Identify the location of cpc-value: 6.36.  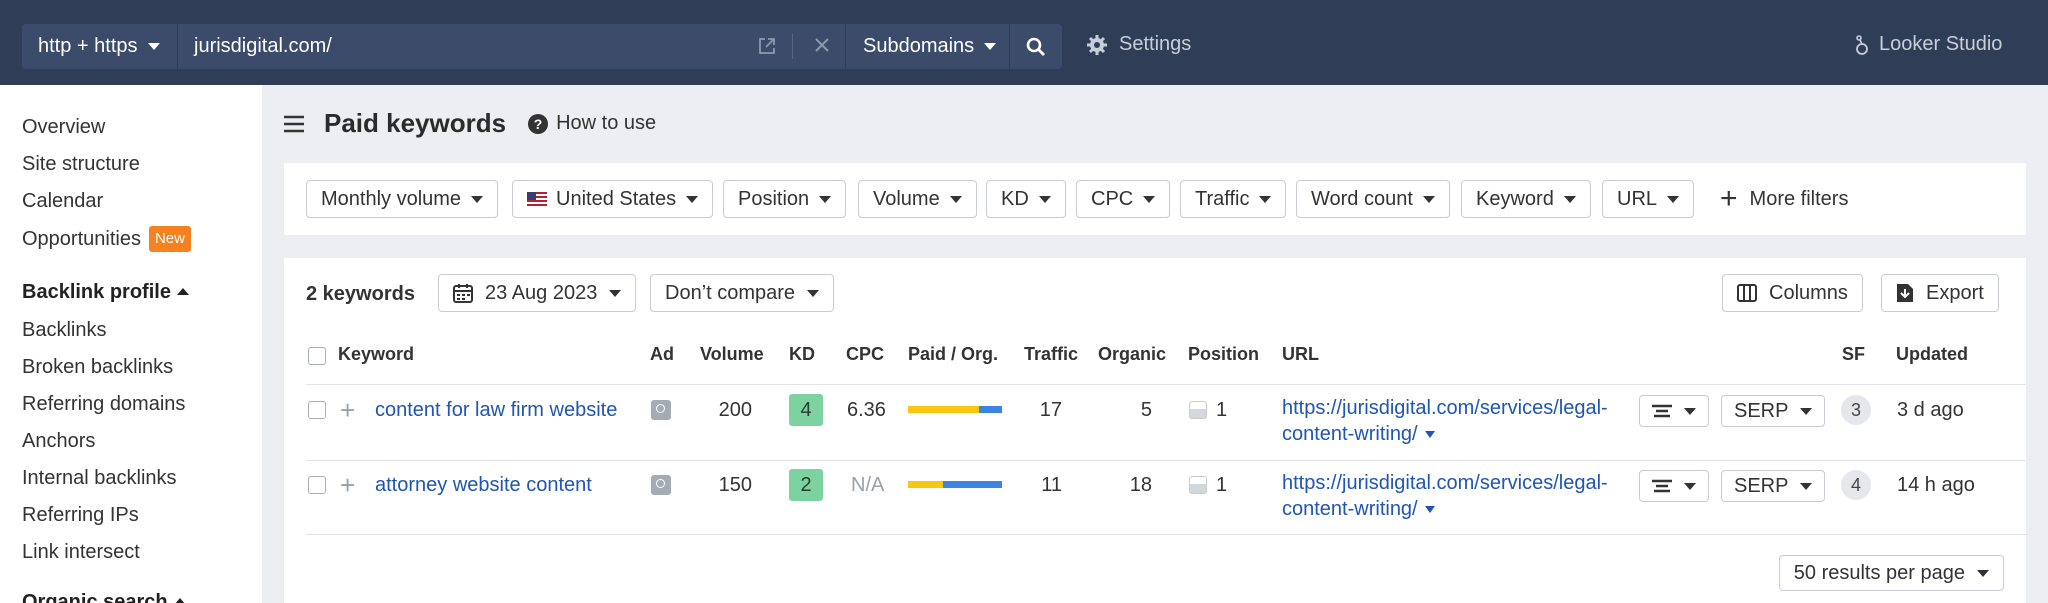
(866, 410).